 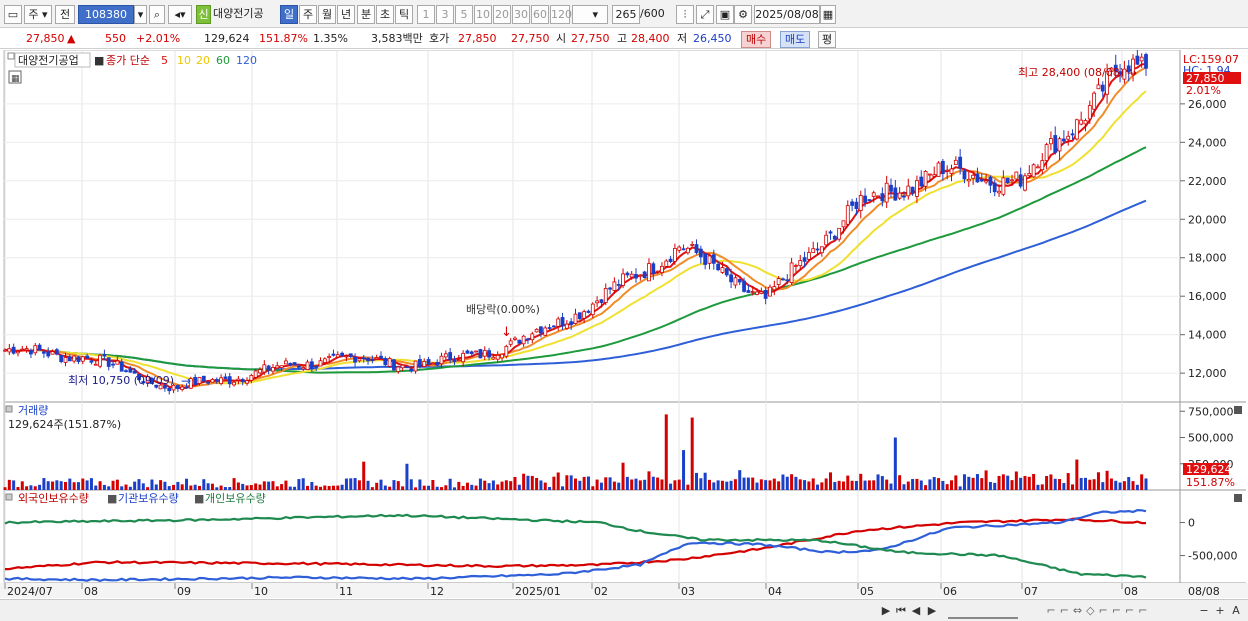 What do you see at coordinates (685, 14) in the screenshot?
I see `chart-type-icon: ⫶` at bounding box center [685, 14].